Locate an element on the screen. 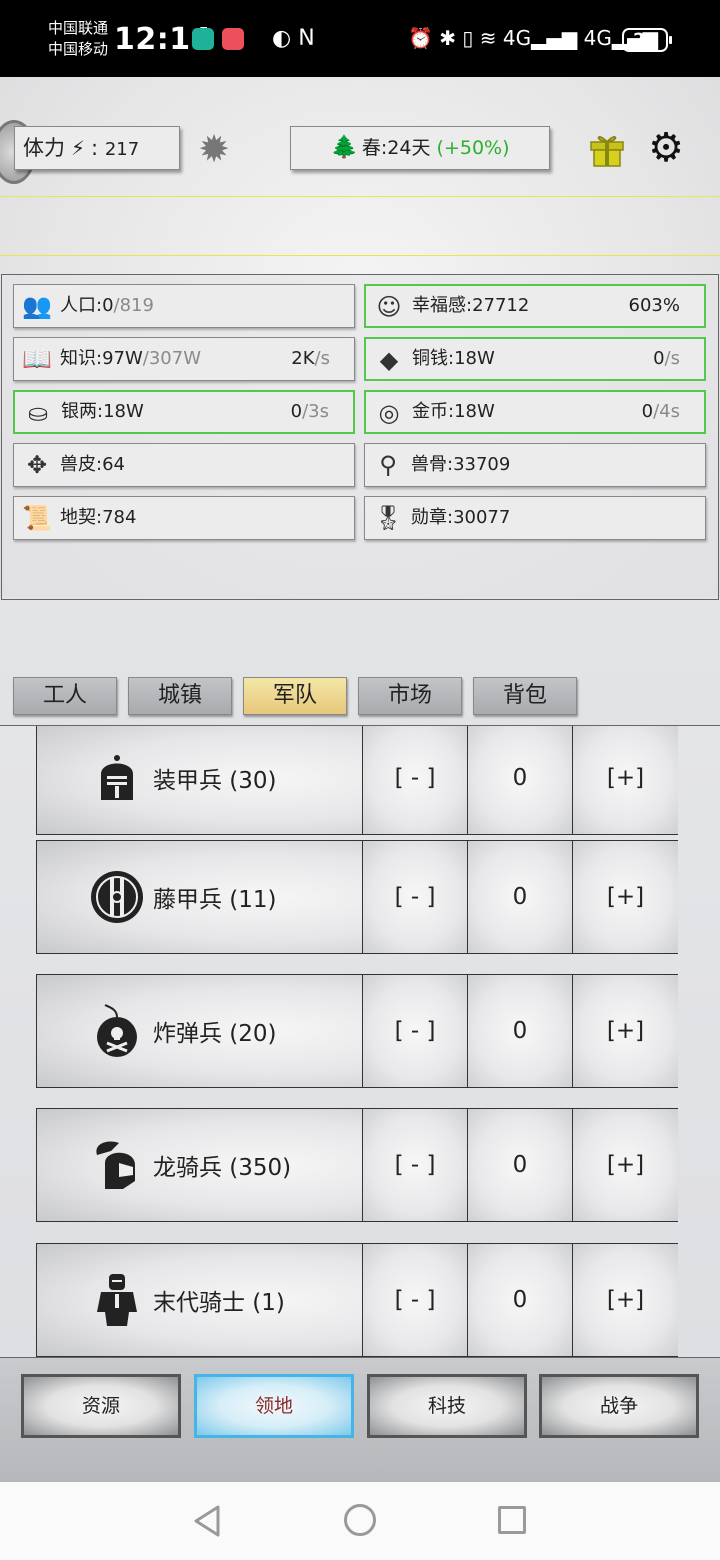  resource-gold: ◎ 金币:18W 0/4s is located at coordinates (535, 412).